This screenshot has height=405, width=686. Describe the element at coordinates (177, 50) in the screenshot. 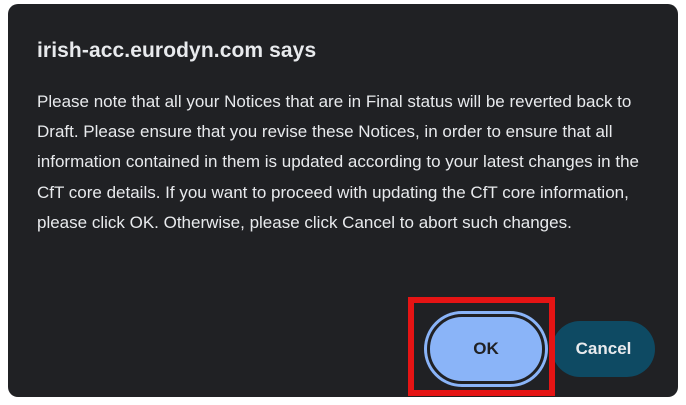

I see `dialog-title: irish-acc.eurodyn.com says` at that location.